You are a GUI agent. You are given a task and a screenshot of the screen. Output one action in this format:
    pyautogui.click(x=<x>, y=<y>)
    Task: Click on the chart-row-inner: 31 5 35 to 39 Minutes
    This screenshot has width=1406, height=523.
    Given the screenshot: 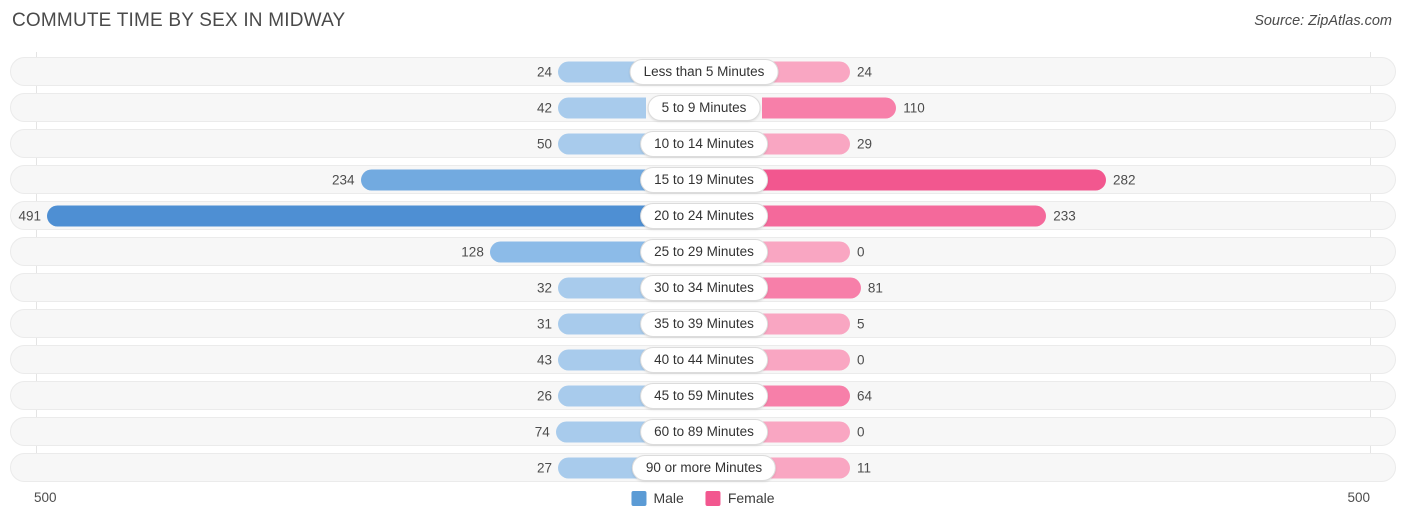 What is the action you would take?
    pyautogui.click(x=703, y=323)
    